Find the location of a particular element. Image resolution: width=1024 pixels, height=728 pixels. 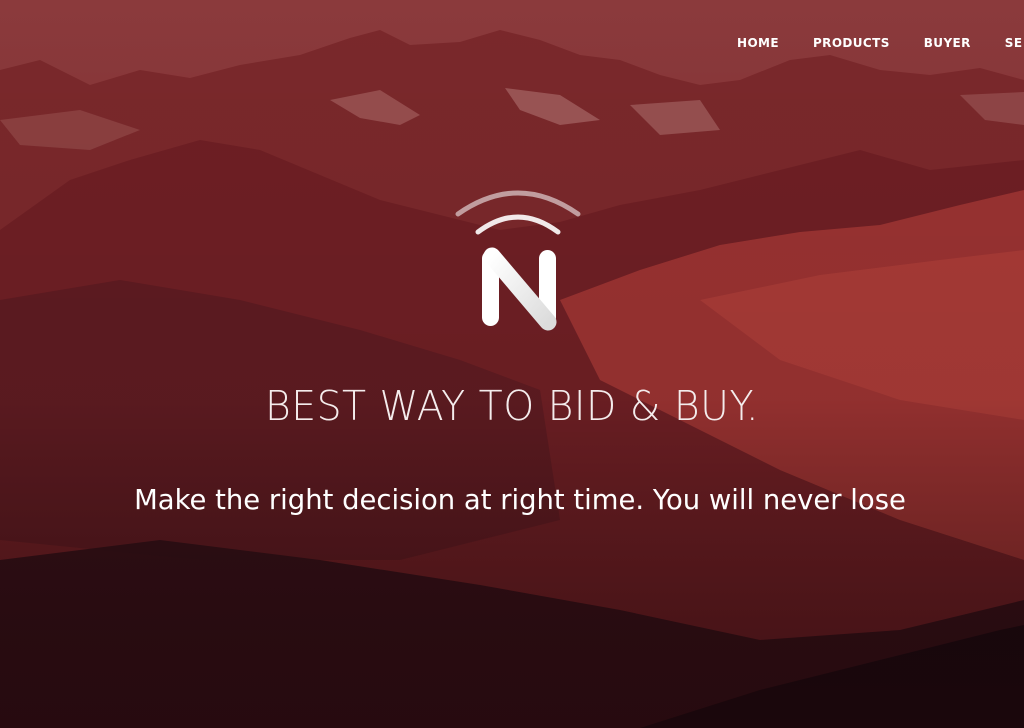

top-navigation: HOME PRODUCTS BUYER SE is located at coordinates (879, 43).